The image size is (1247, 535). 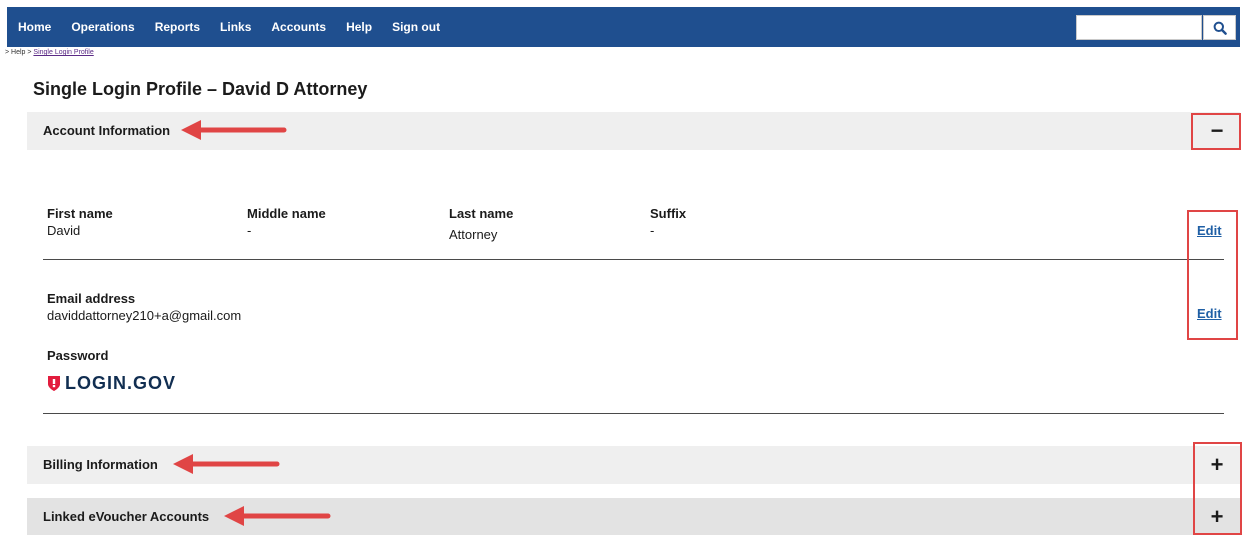 I want to click on email-value: daviddattorney210+a@gmail.com, so click(x=144, y=315).